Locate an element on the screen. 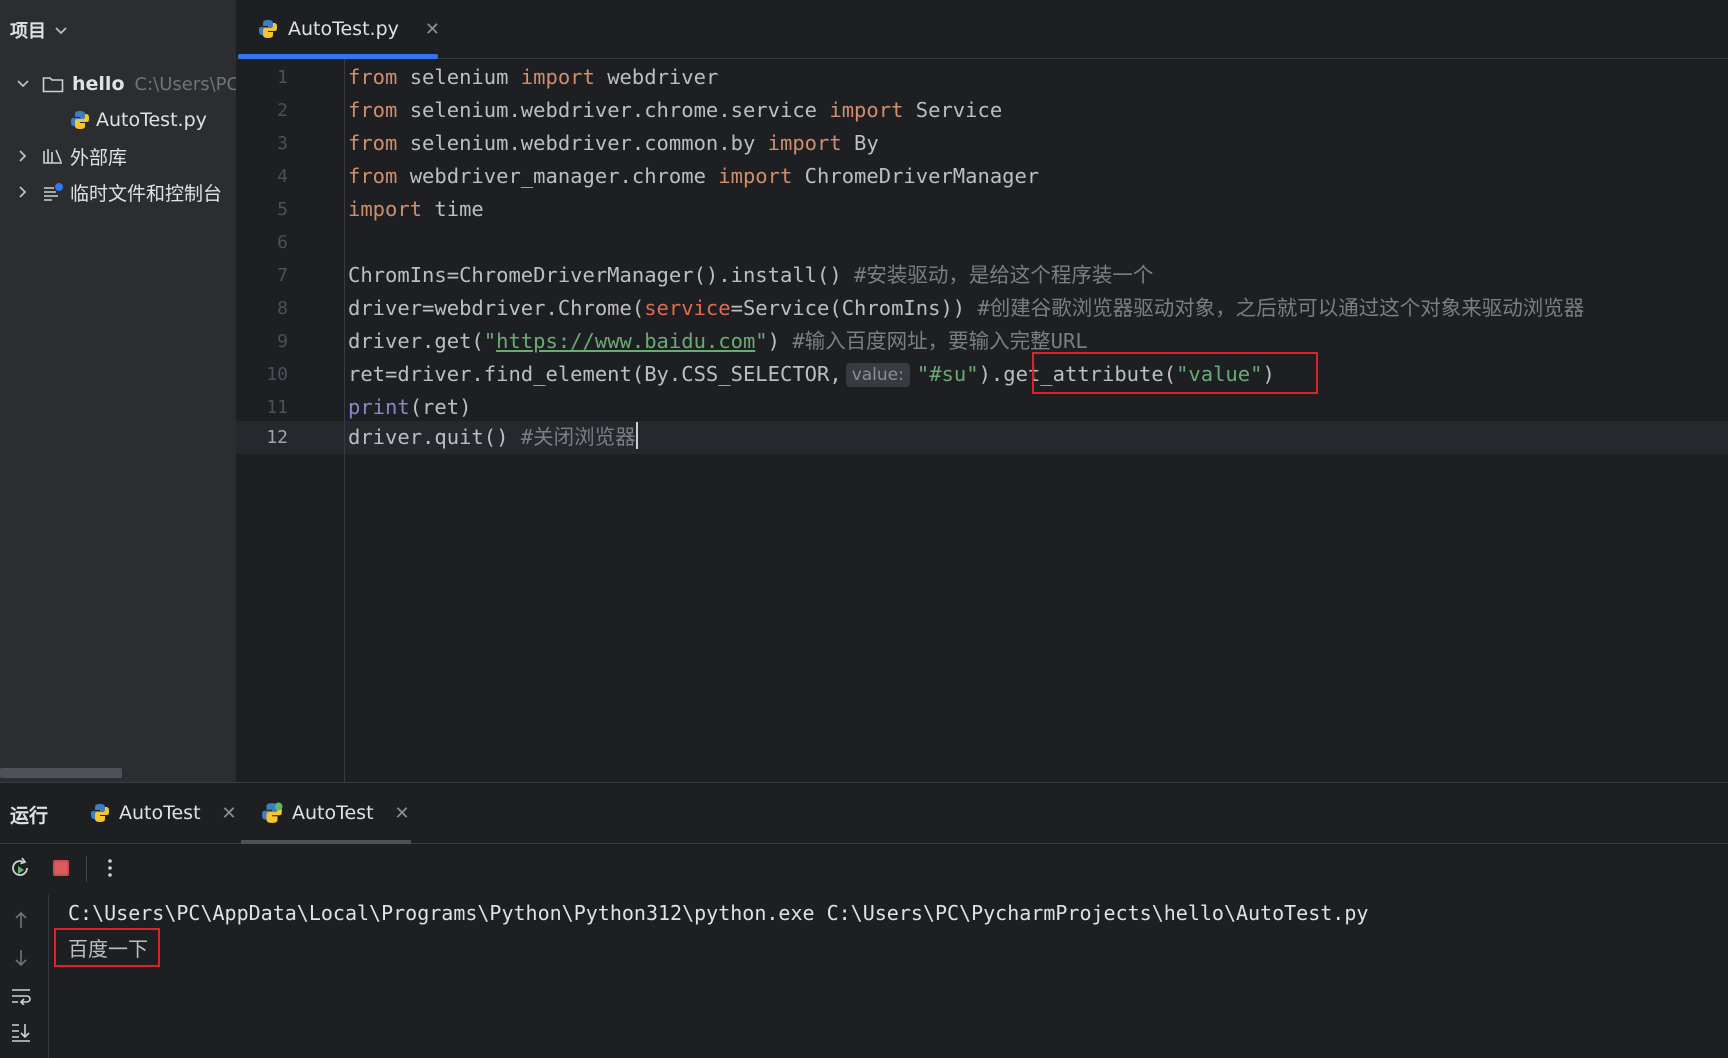  project-header-label: 项目 is located at coordinates (28, 31).